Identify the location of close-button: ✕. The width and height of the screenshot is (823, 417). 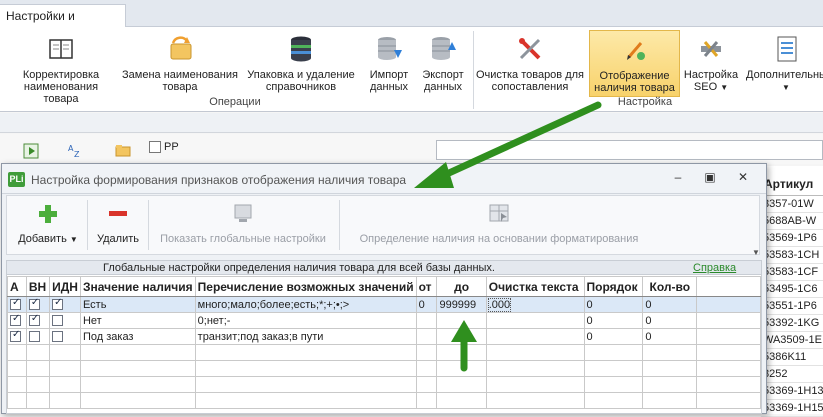
(743, 178).